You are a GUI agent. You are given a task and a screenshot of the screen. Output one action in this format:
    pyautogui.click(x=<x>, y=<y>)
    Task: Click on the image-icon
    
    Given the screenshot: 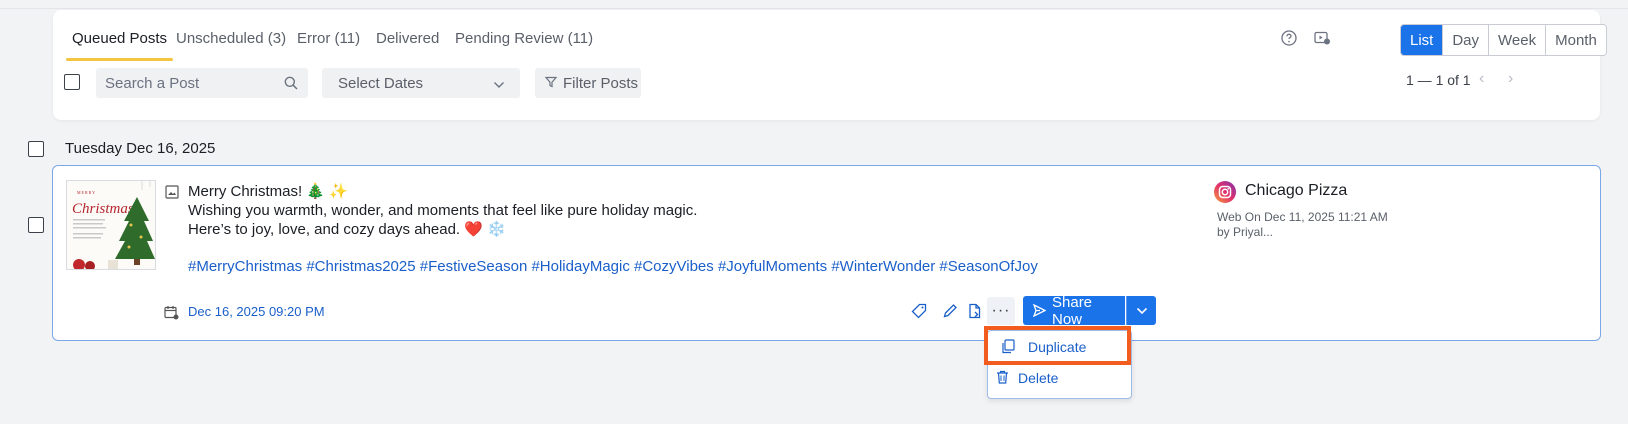 What is the action you would take?
    pyautogui.click(x=172, y=192)
    